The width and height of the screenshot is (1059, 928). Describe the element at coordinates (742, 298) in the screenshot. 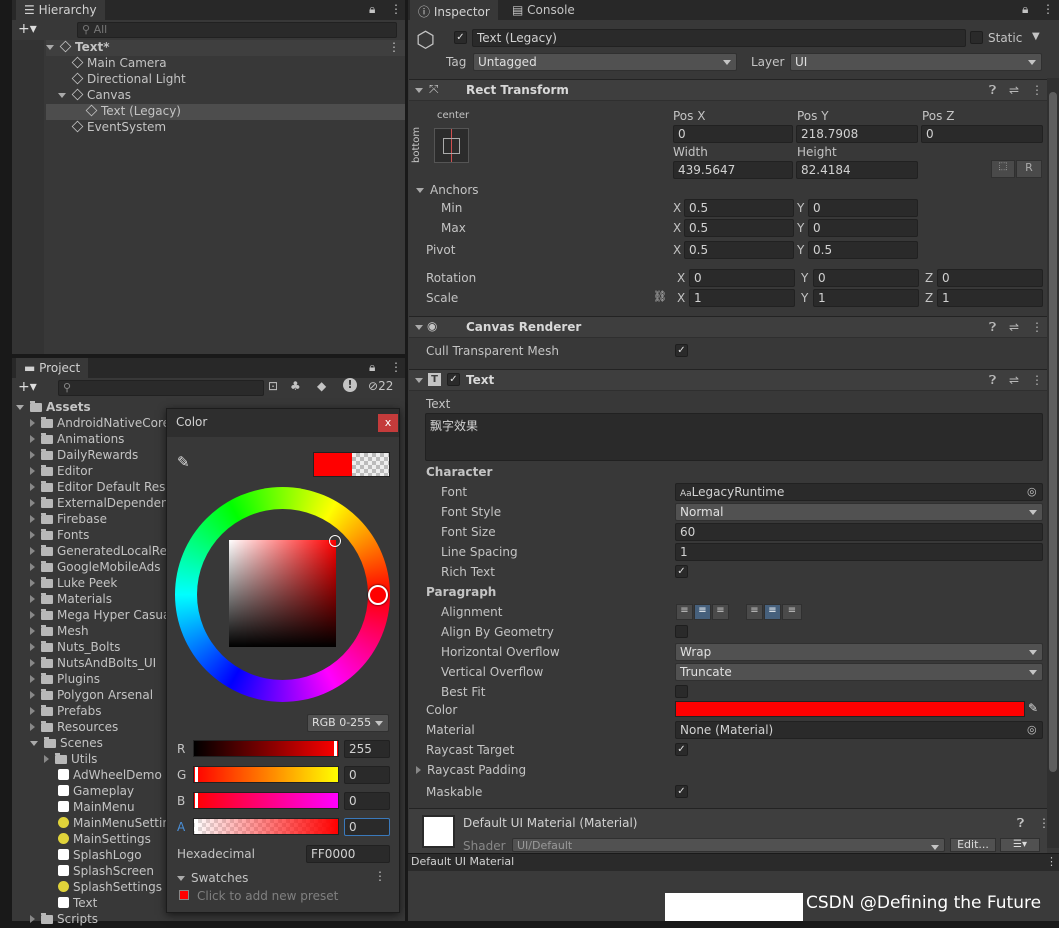

I see `scale-x: 1` at that location.